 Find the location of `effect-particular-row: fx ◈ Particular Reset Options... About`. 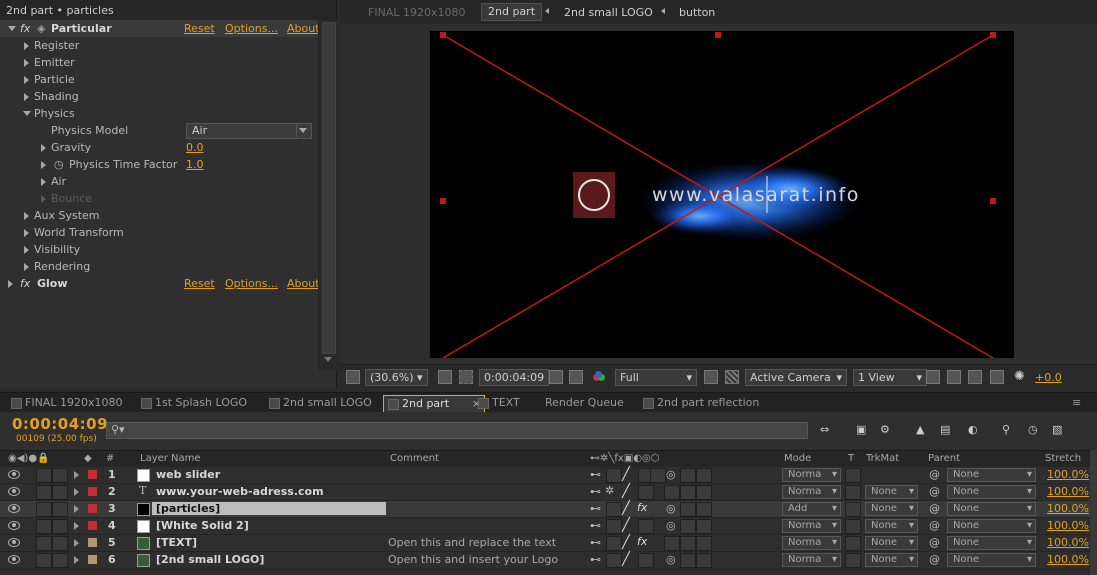

effect-particular-row: fx ◈ Particular Reset Options... About is located at coordinates (160, 28).